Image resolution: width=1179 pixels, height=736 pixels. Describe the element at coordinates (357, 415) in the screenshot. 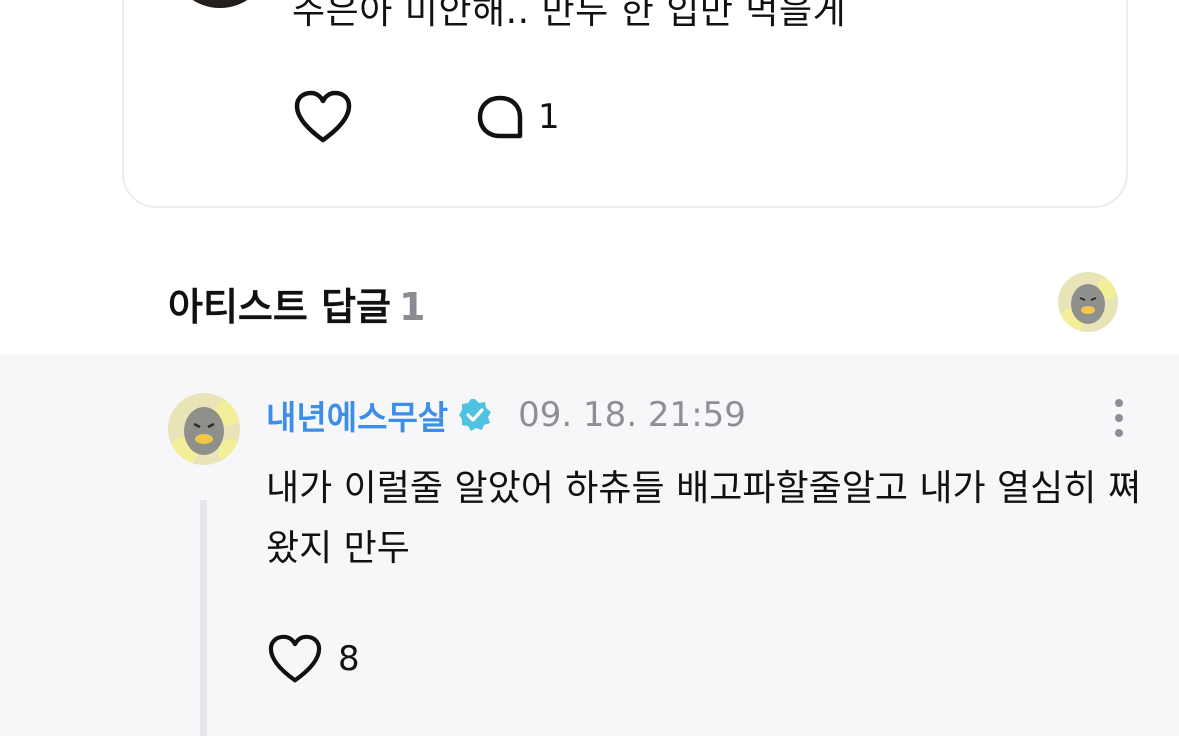

I see `reply-author-name: 내년에스무살` at that location.